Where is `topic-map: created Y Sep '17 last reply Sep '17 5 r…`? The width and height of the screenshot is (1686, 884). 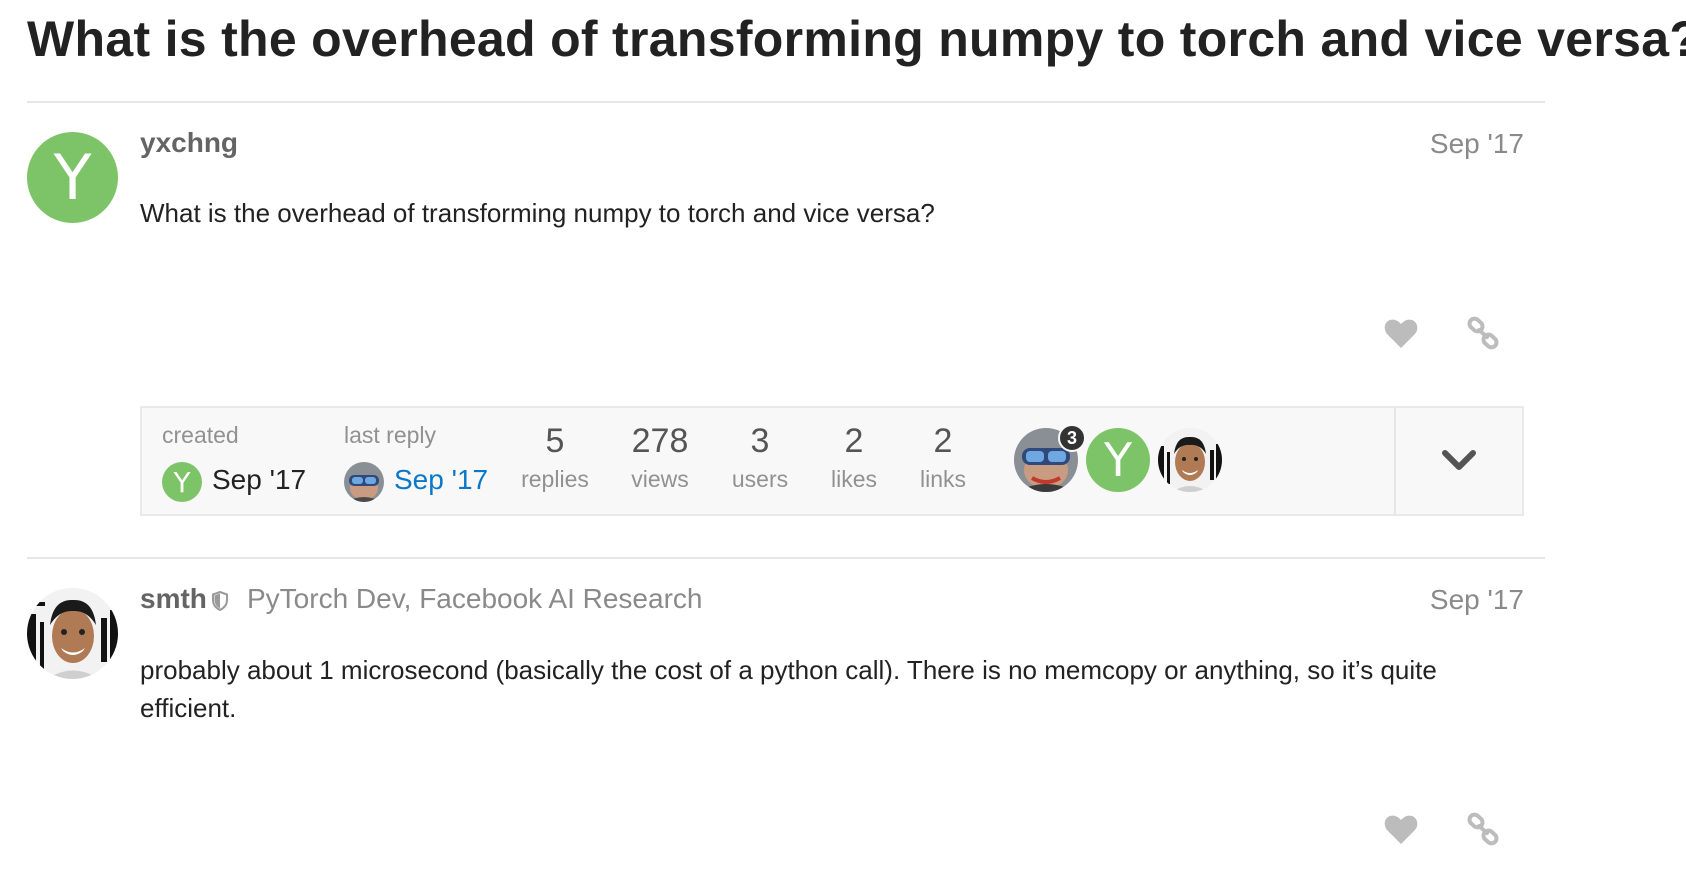 topic-map: created Y Sep '17 last reply Sep '17 5 r… is located at coordinates (832, 461).